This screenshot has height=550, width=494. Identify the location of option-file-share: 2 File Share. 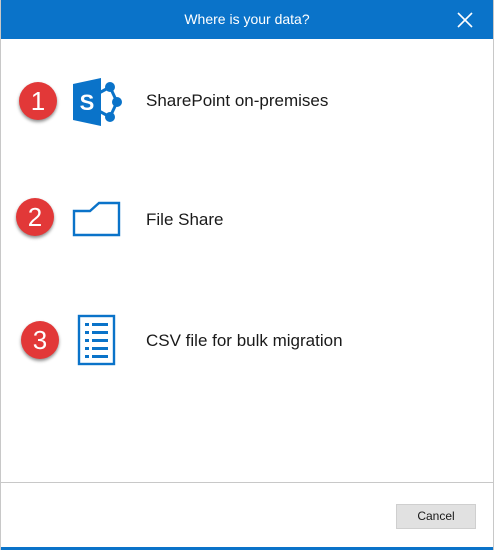
(211, 220).